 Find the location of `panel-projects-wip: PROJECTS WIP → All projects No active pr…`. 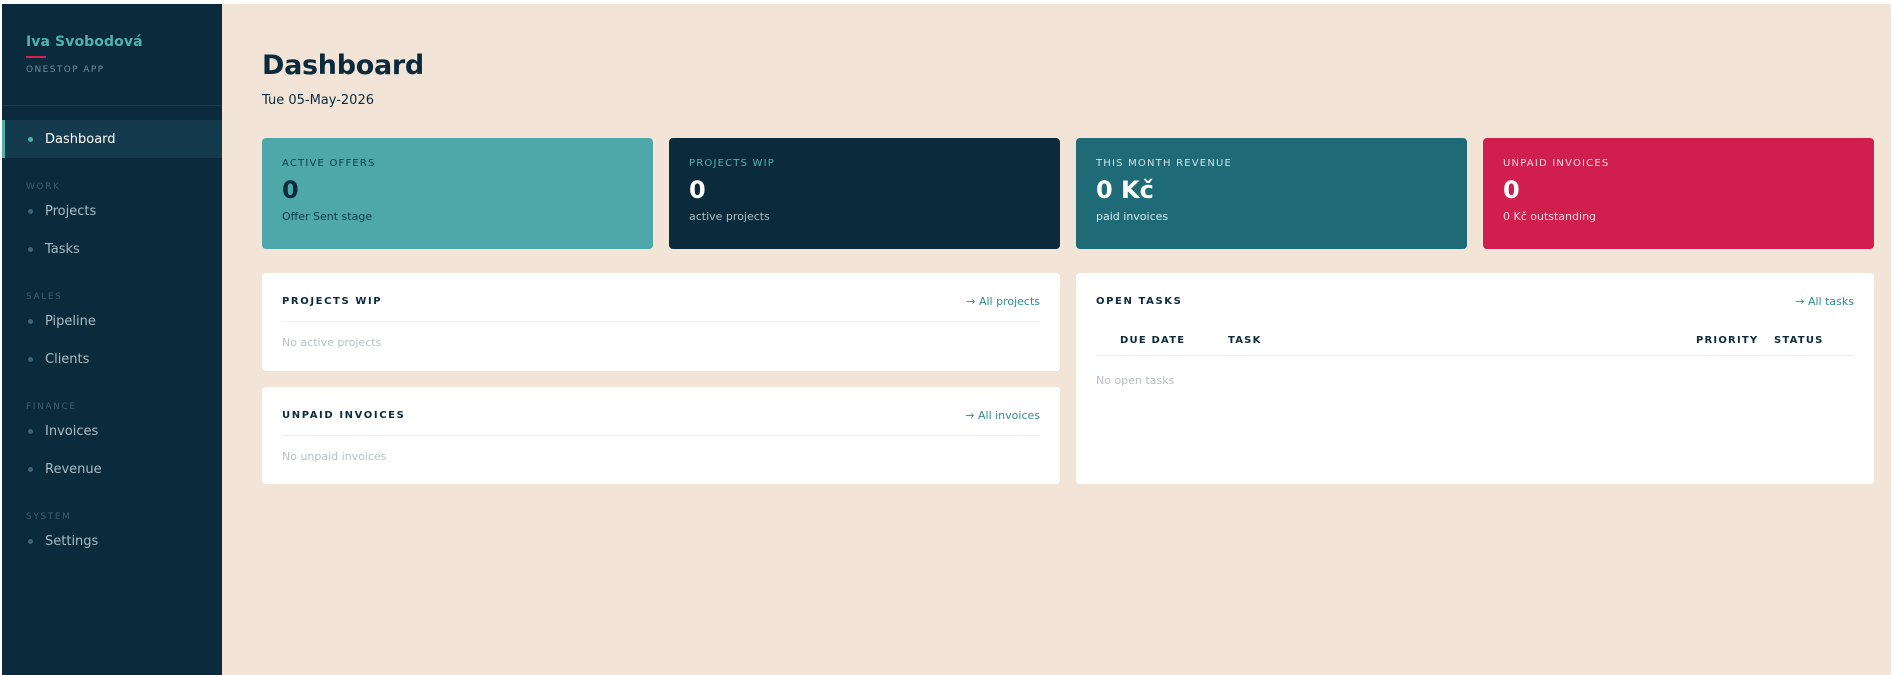

panel-projects-wip: PROJECTS WIP → All projects No active pr… is located at coordinates (661, 322).